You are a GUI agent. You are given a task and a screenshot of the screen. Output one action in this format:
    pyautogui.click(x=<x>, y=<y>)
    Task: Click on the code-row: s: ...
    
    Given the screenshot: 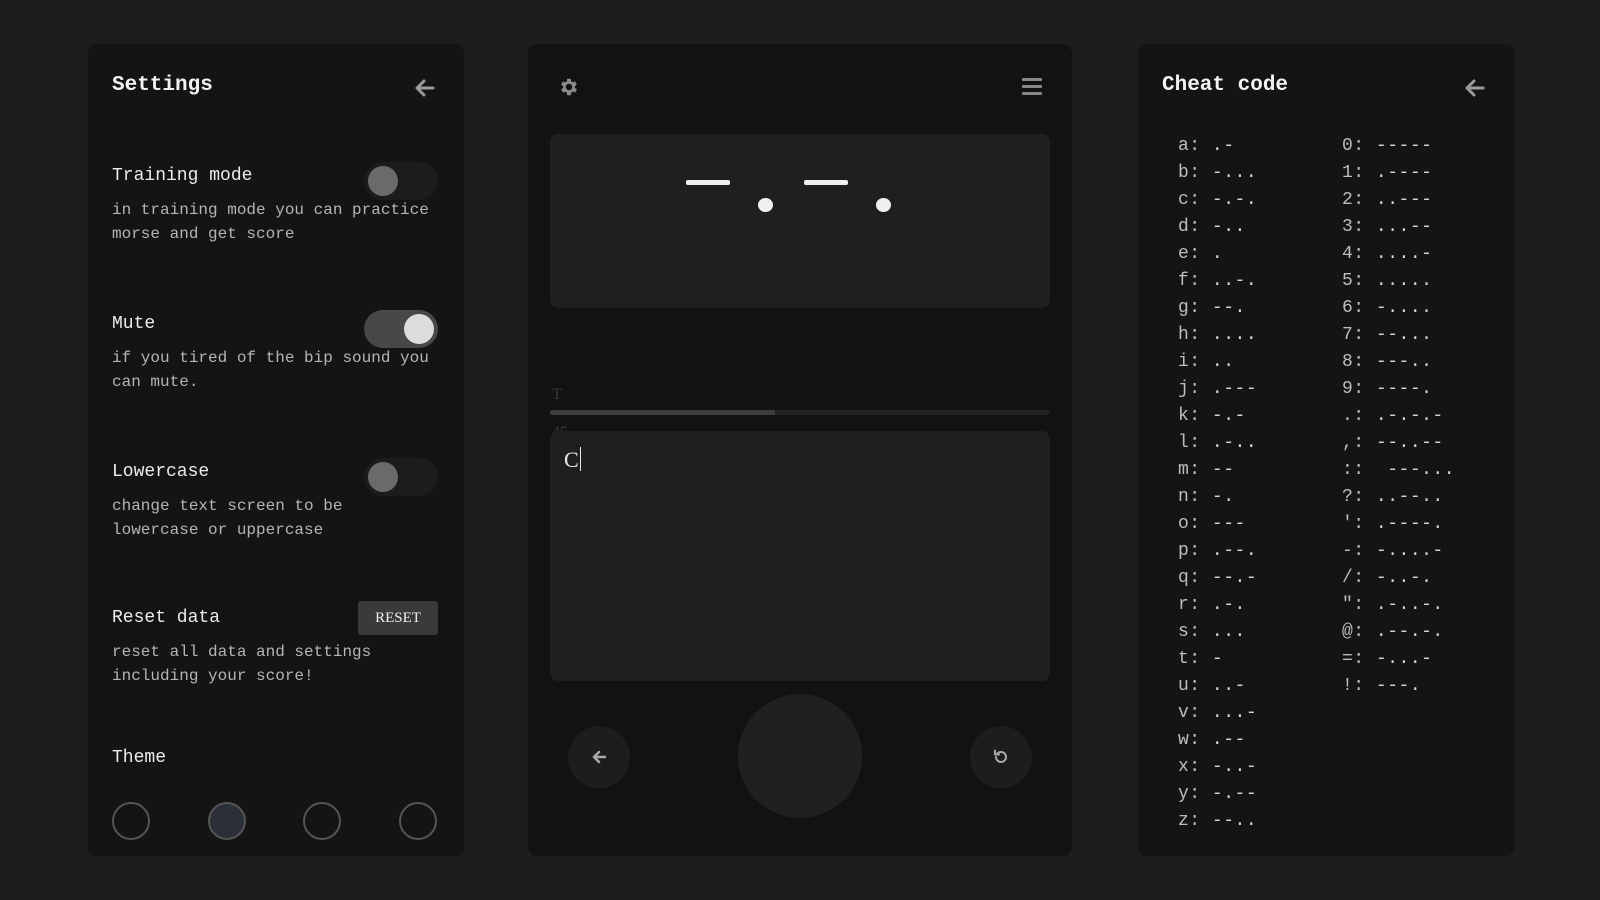 What is the action you would take?
    pyautogui.click(x=1217, y=635)
    